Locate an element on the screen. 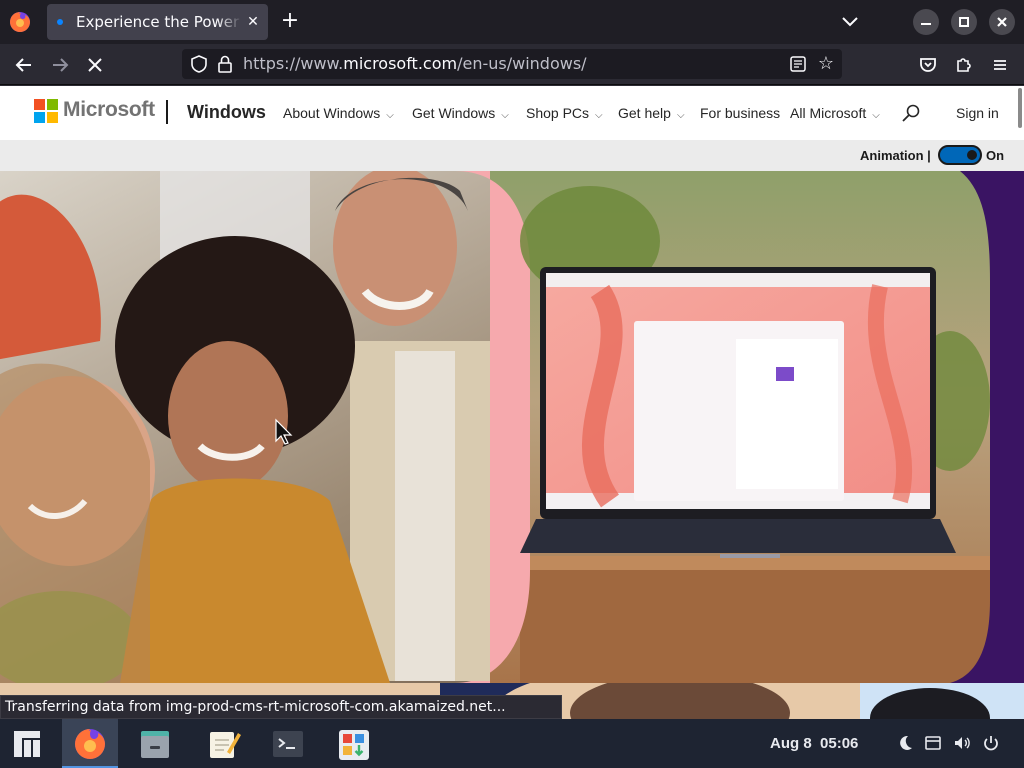 The width and height of the screenshot is (1024, 768). pocket-icon is located at coordinates (928, 65).